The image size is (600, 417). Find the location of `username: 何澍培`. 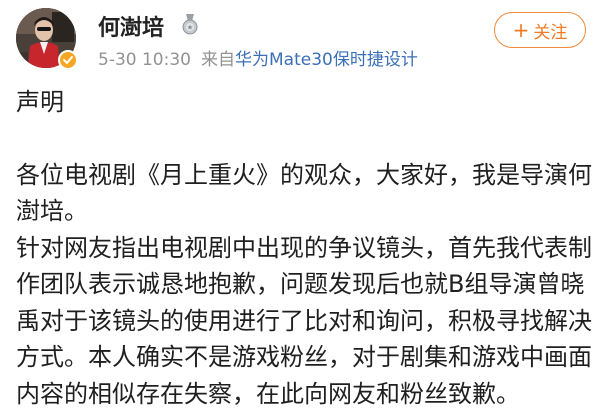

username: 何澍培 is located at coordinates (131, 26).